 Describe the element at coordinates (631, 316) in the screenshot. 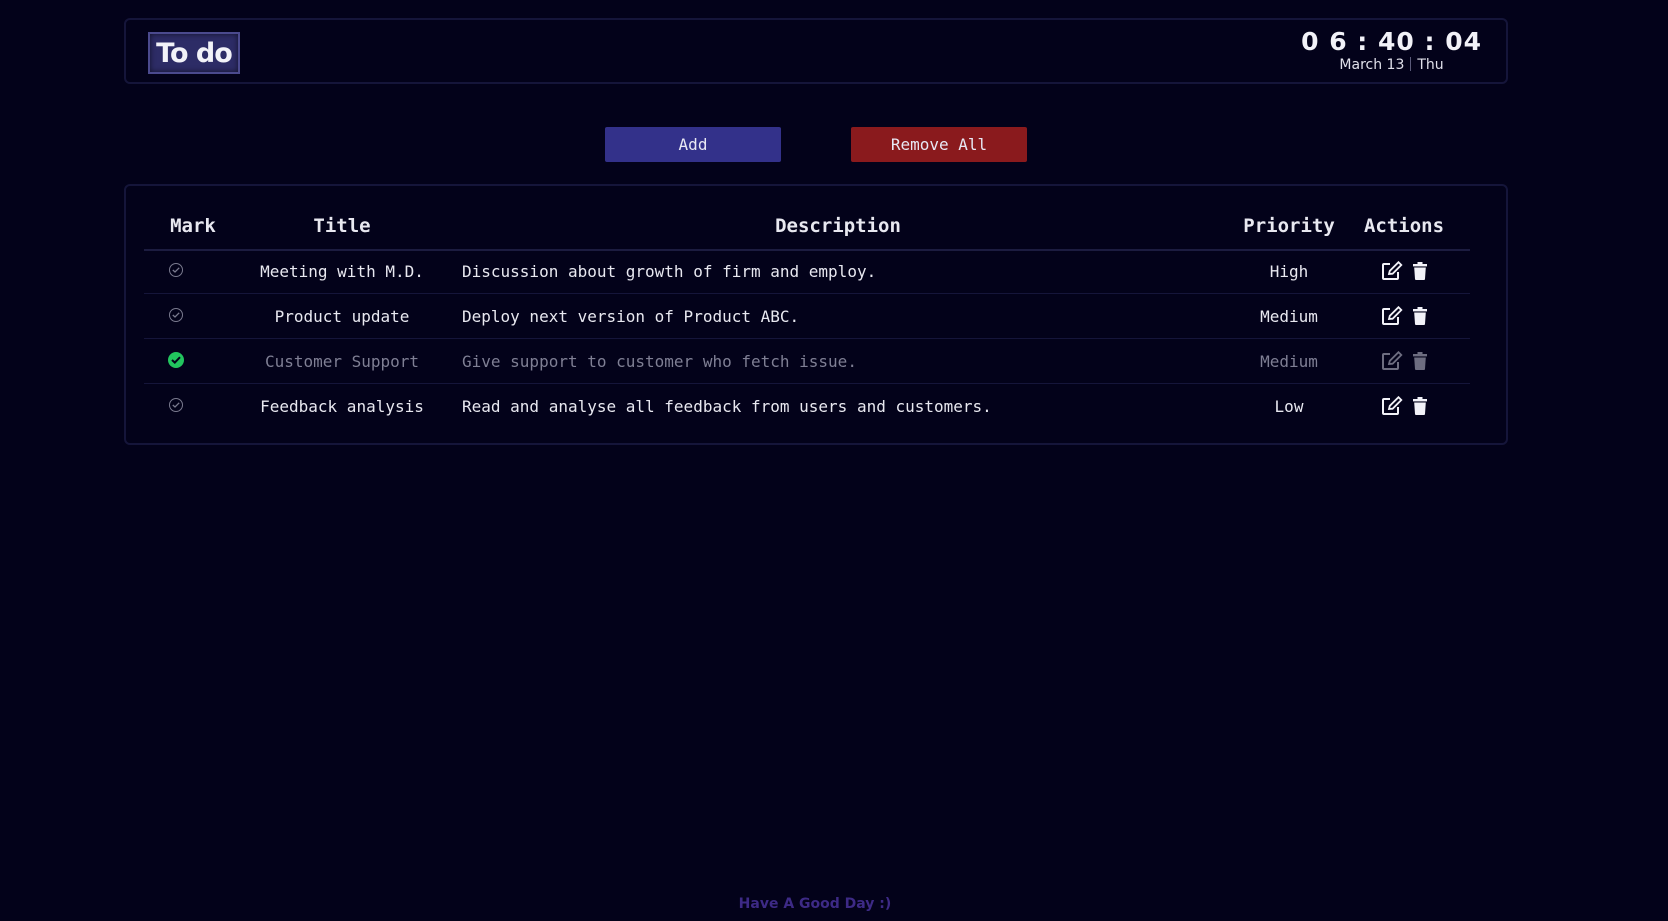

I see `task-description: Deploy next version of Product ABC.` at that location.